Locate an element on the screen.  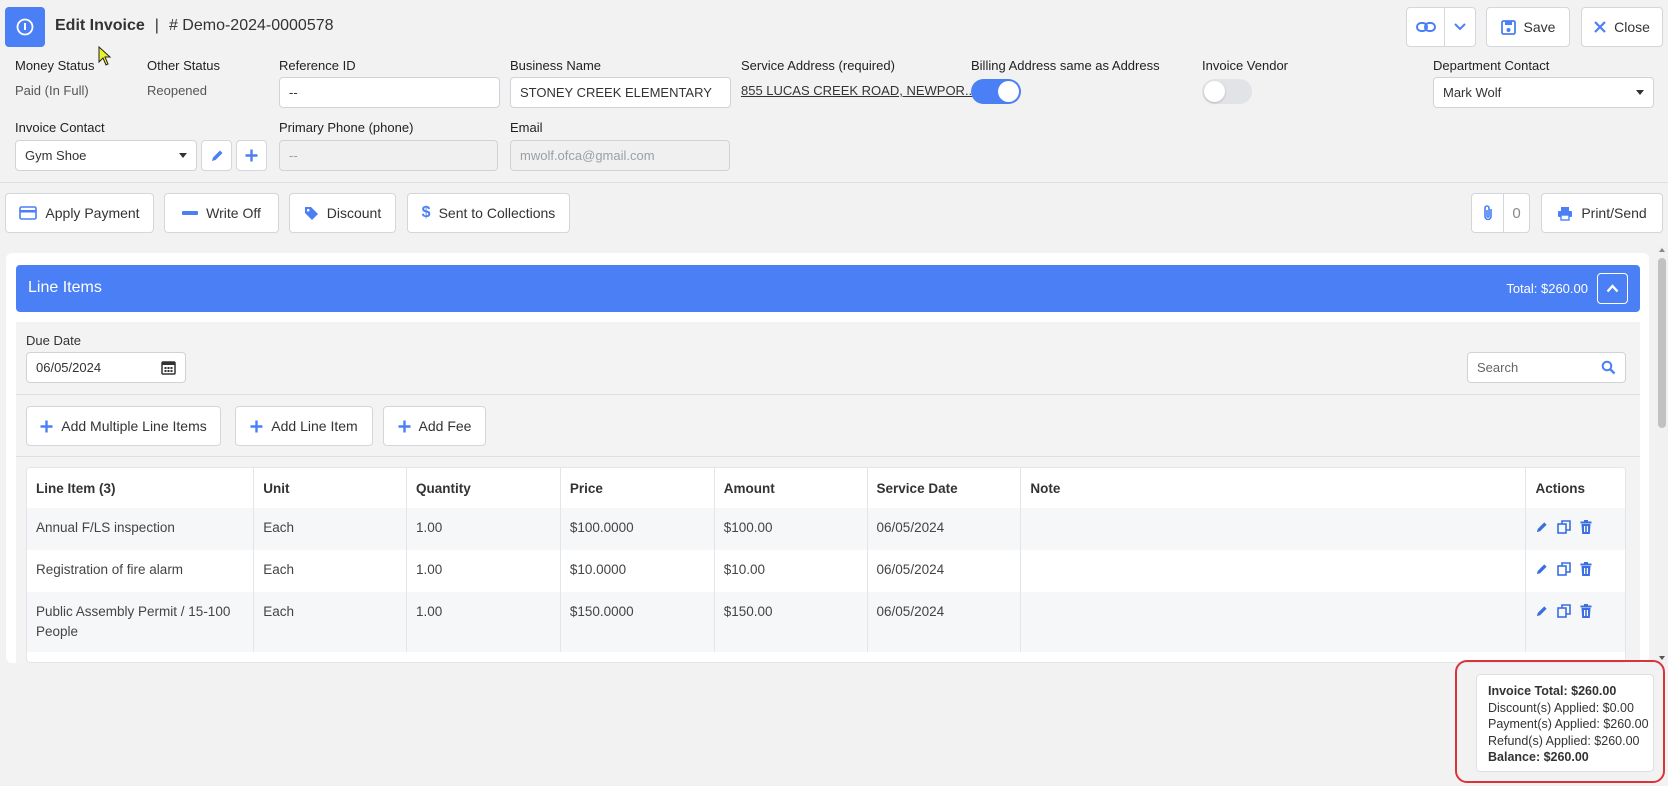
add-fee-button: Add Fee is located at coordinates (434, 426).